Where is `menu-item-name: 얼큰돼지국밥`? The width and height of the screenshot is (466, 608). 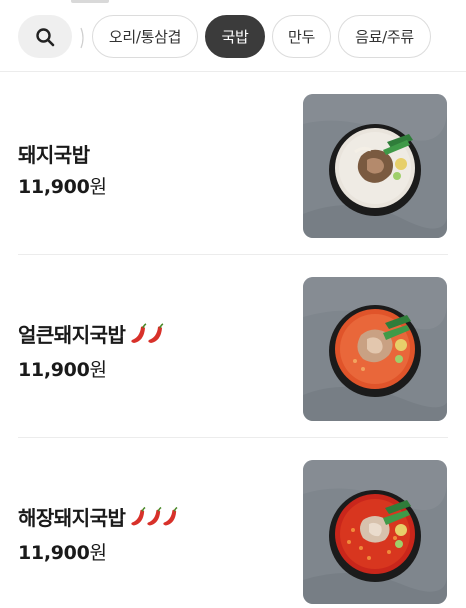 menu-item-name: 얼큰돼지국밥 is located at coordinates (91, 333).